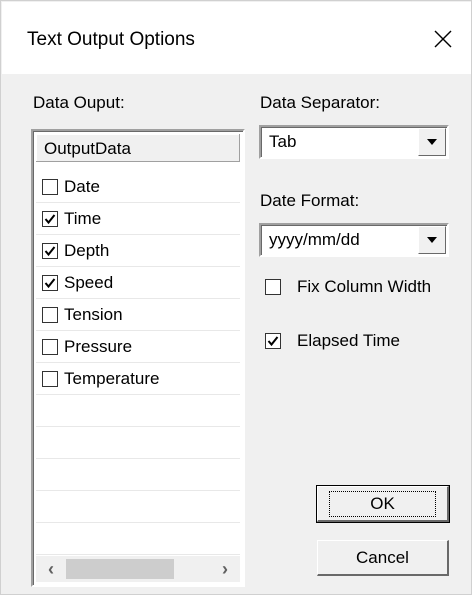  Describe the element at coordinates (138, 315) in the screenshot. I see `list-item: Tension` at that location.